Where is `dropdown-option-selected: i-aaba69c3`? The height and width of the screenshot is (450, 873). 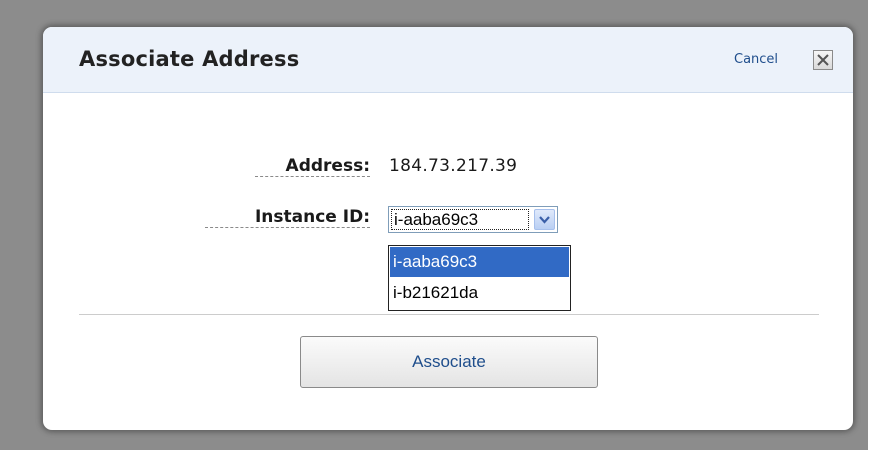
dropdown-option-selected: i-aaba69c3 is located at coordinates (479, 262).